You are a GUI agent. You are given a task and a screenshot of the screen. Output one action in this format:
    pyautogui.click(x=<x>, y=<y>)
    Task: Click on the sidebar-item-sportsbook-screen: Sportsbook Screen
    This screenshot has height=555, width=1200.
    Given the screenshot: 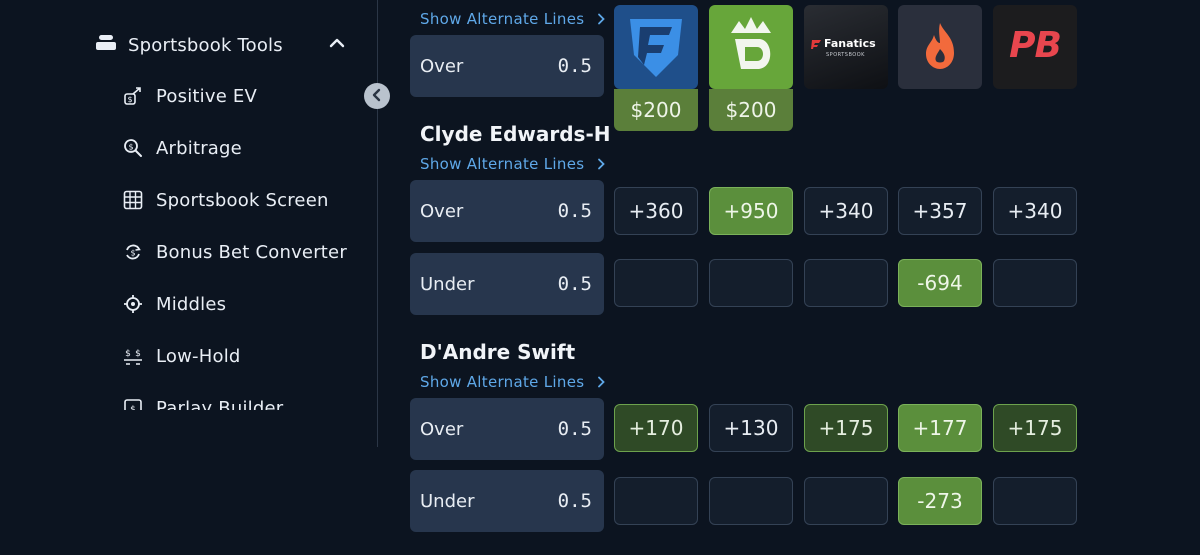 What is the action you would take?
    pyautogui.click(x=242, y=200)
    